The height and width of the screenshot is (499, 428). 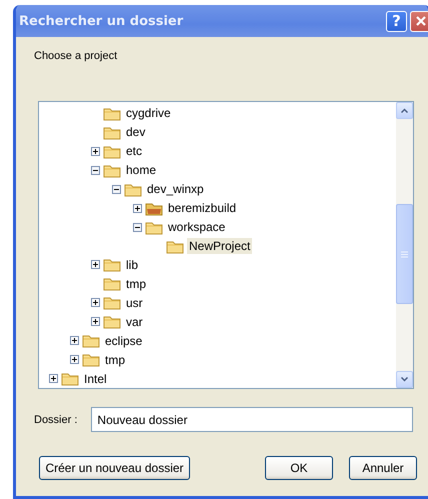 I want to click on new-folder-button: Créer un nouveau dossier, so click(x=114, y=468).